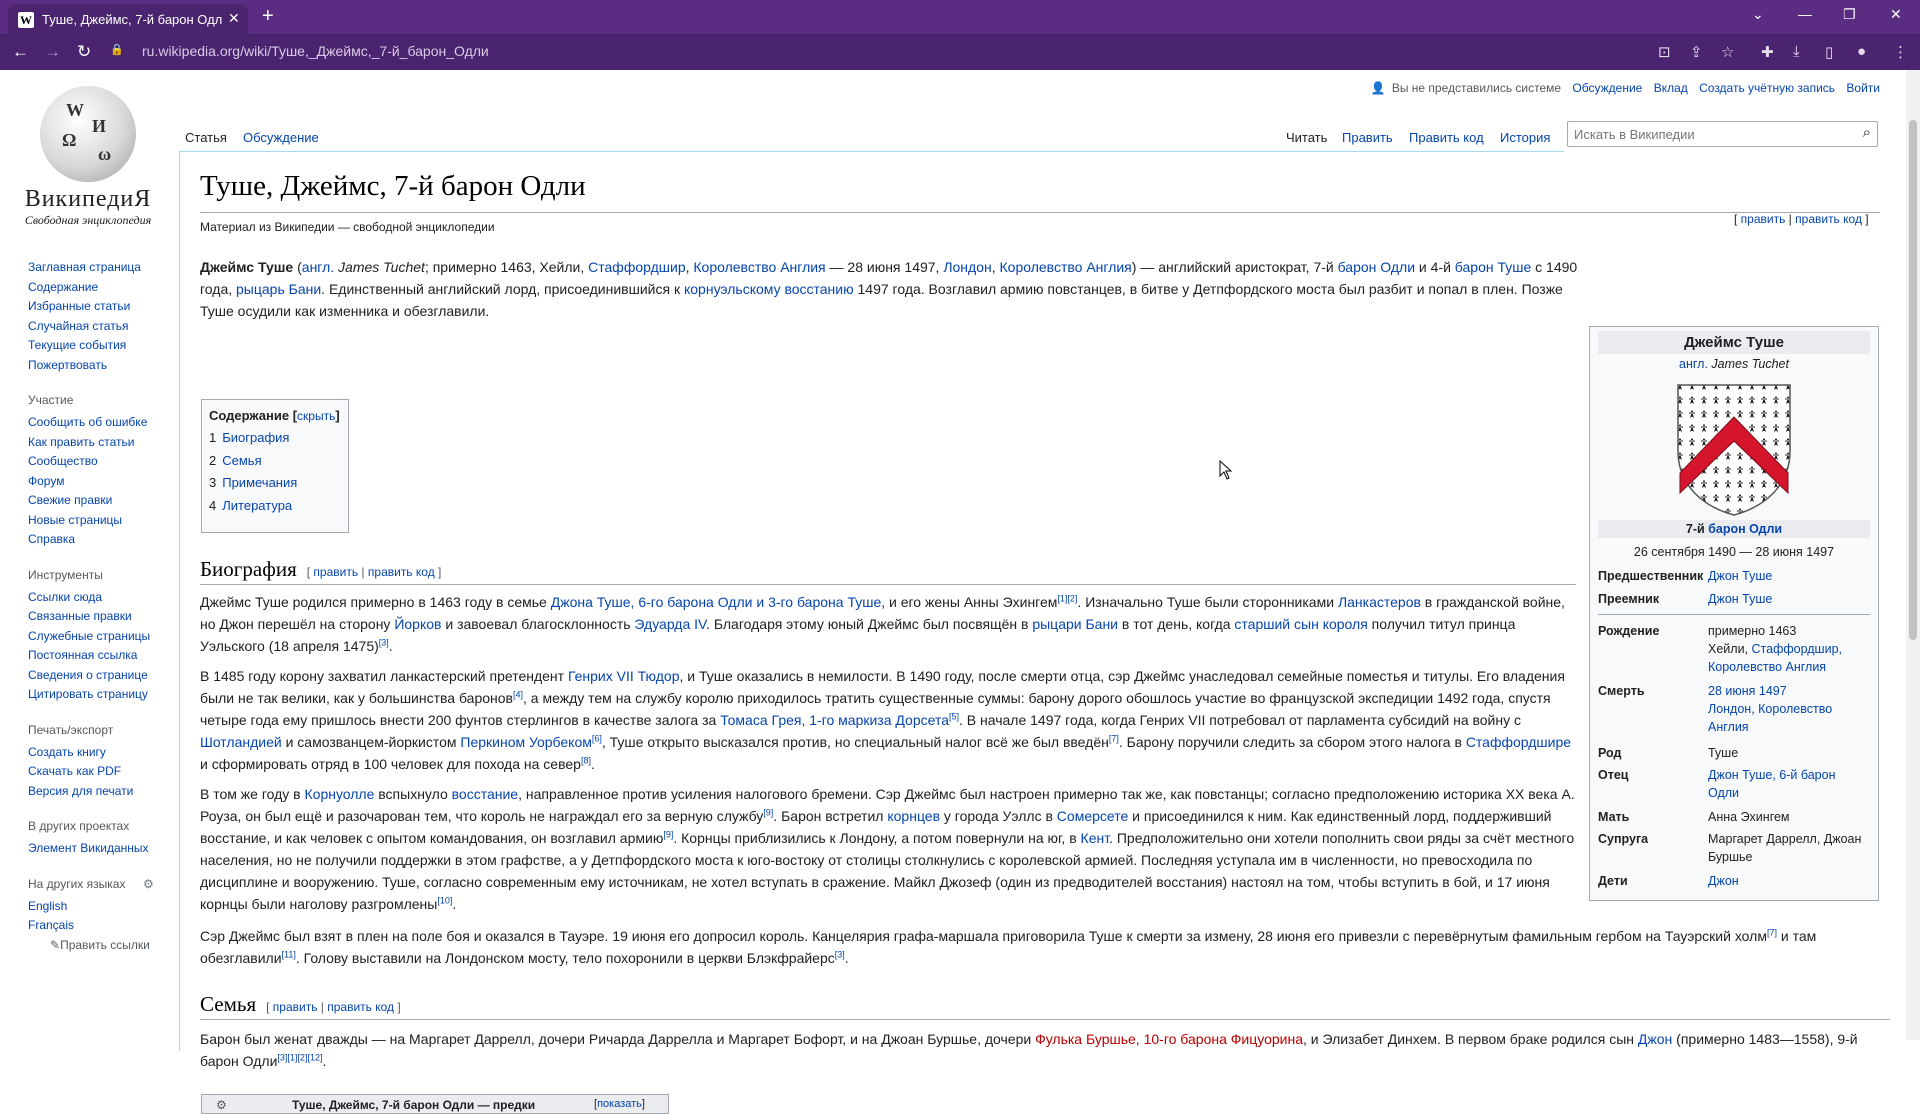  I want to click on coat-of-arms-image, so click(1734, 449).